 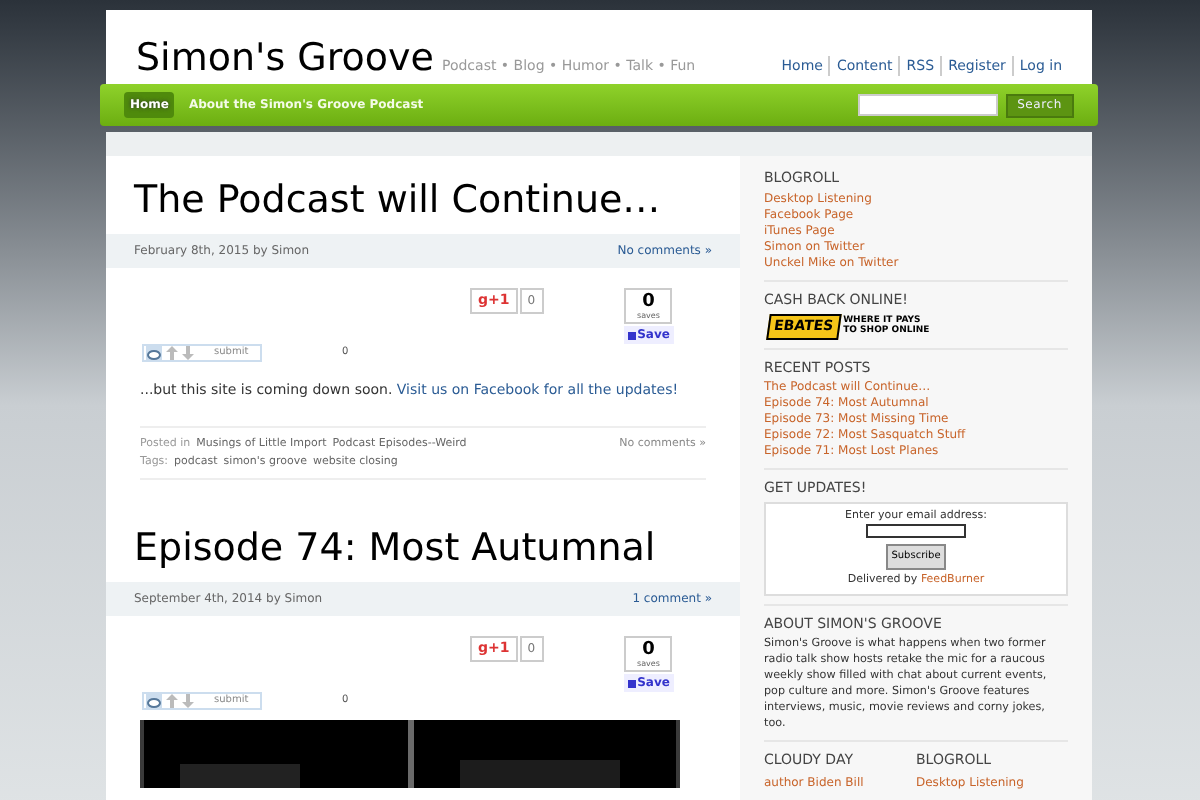 What do you see at coordinates (423, 548) in the screenshot?
I see `post-title: Episode 74: Most Autumnal` at bounding box center [423, 548].